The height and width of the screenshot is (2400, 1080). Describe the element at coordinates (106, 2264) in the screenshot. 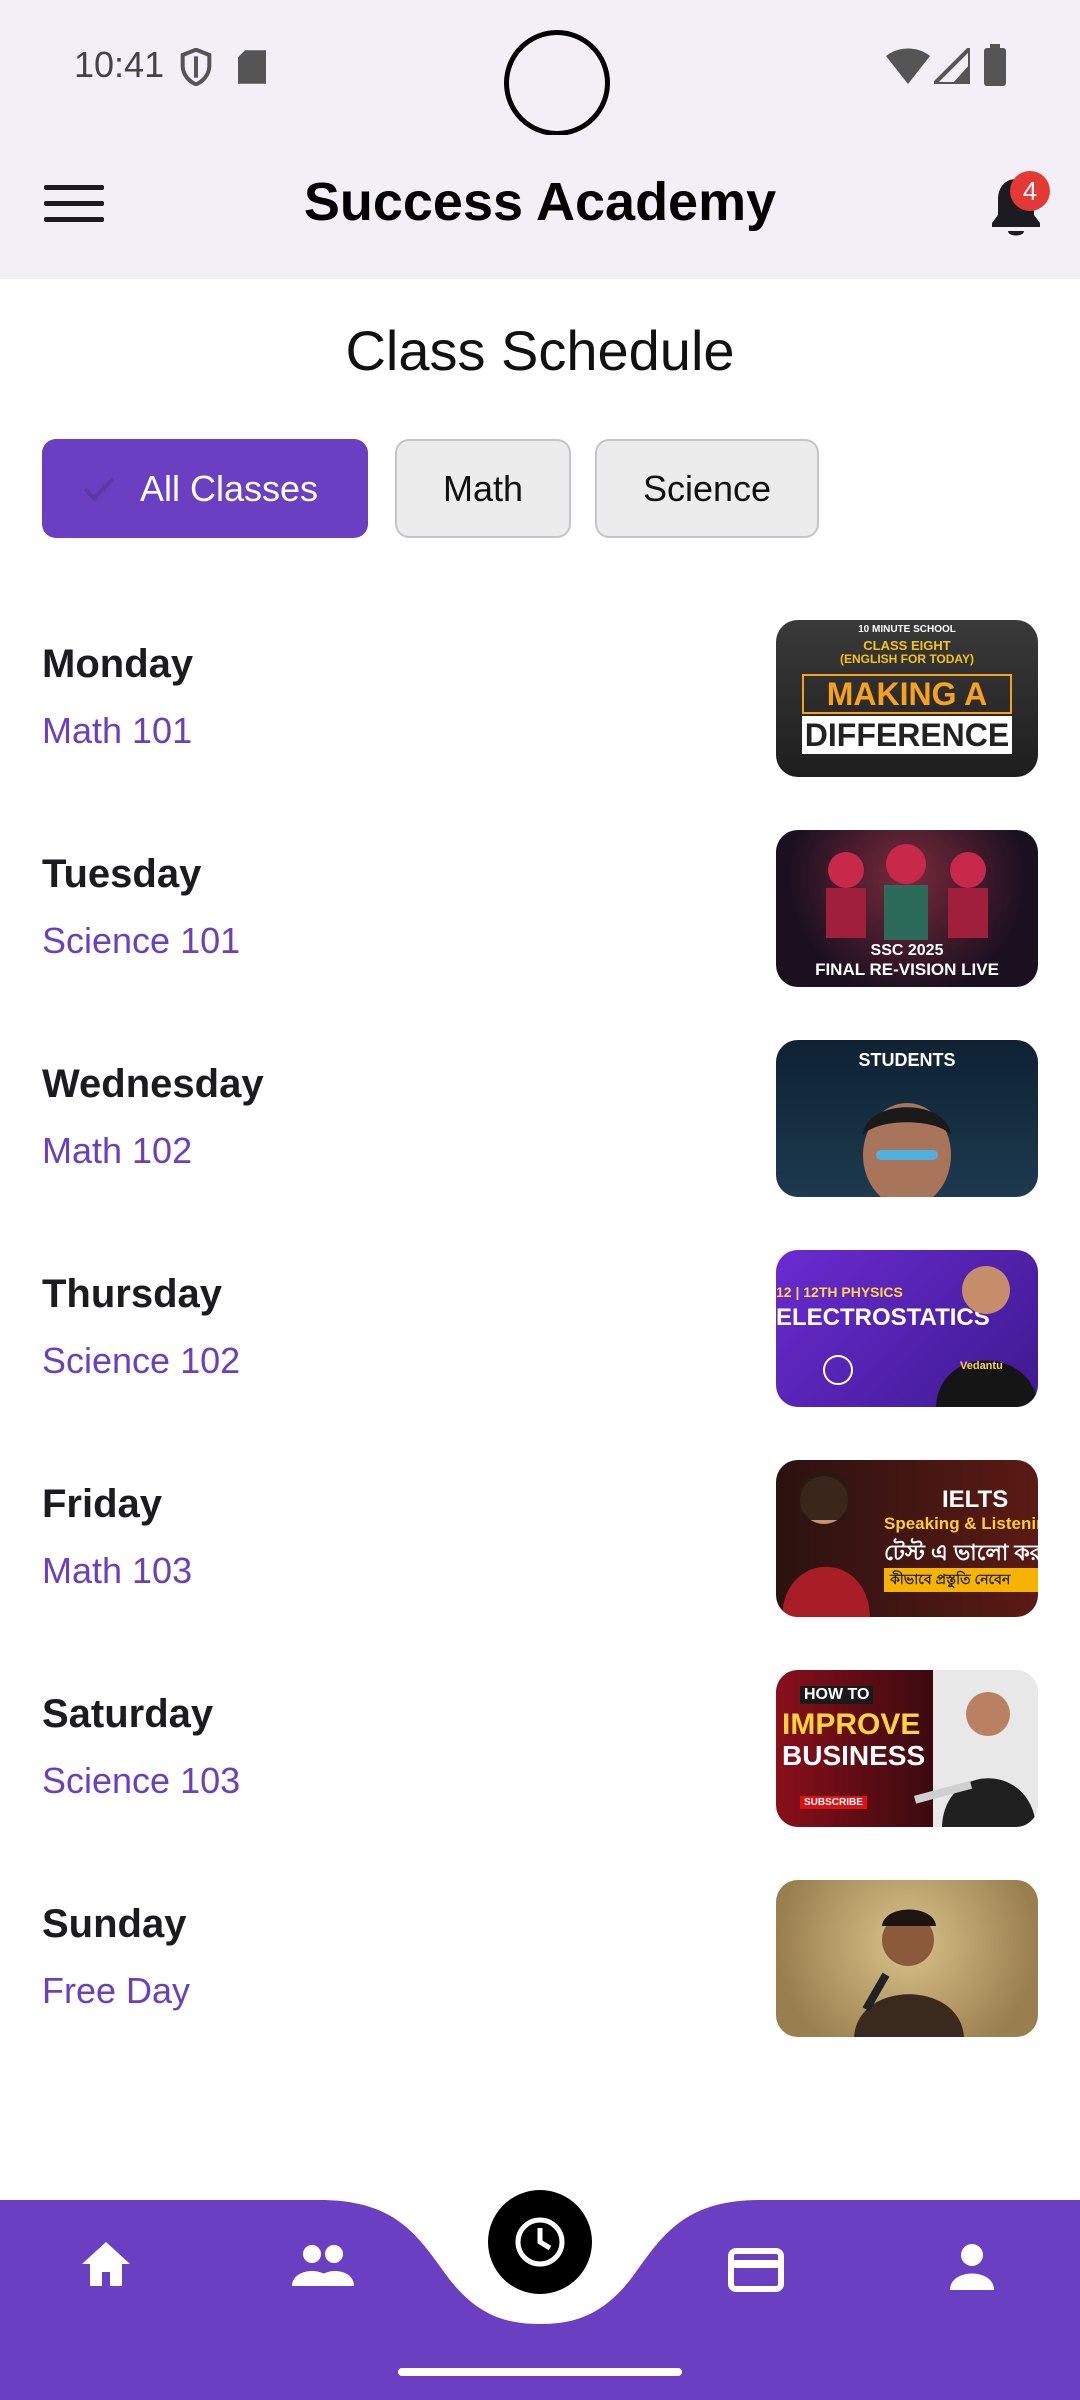

I see `home-icon` at that location.